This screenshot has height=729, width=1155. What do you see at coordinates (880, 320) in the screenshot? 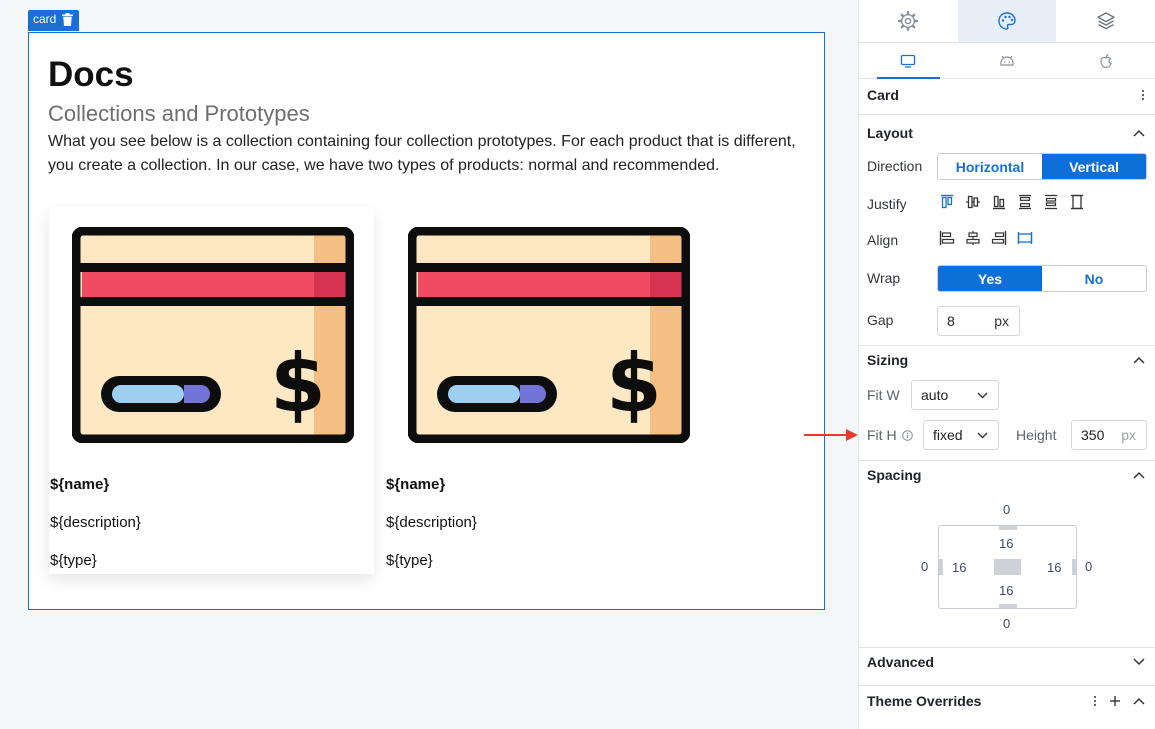
I see `gap-label: Gap` at bounding box center [880, 320].